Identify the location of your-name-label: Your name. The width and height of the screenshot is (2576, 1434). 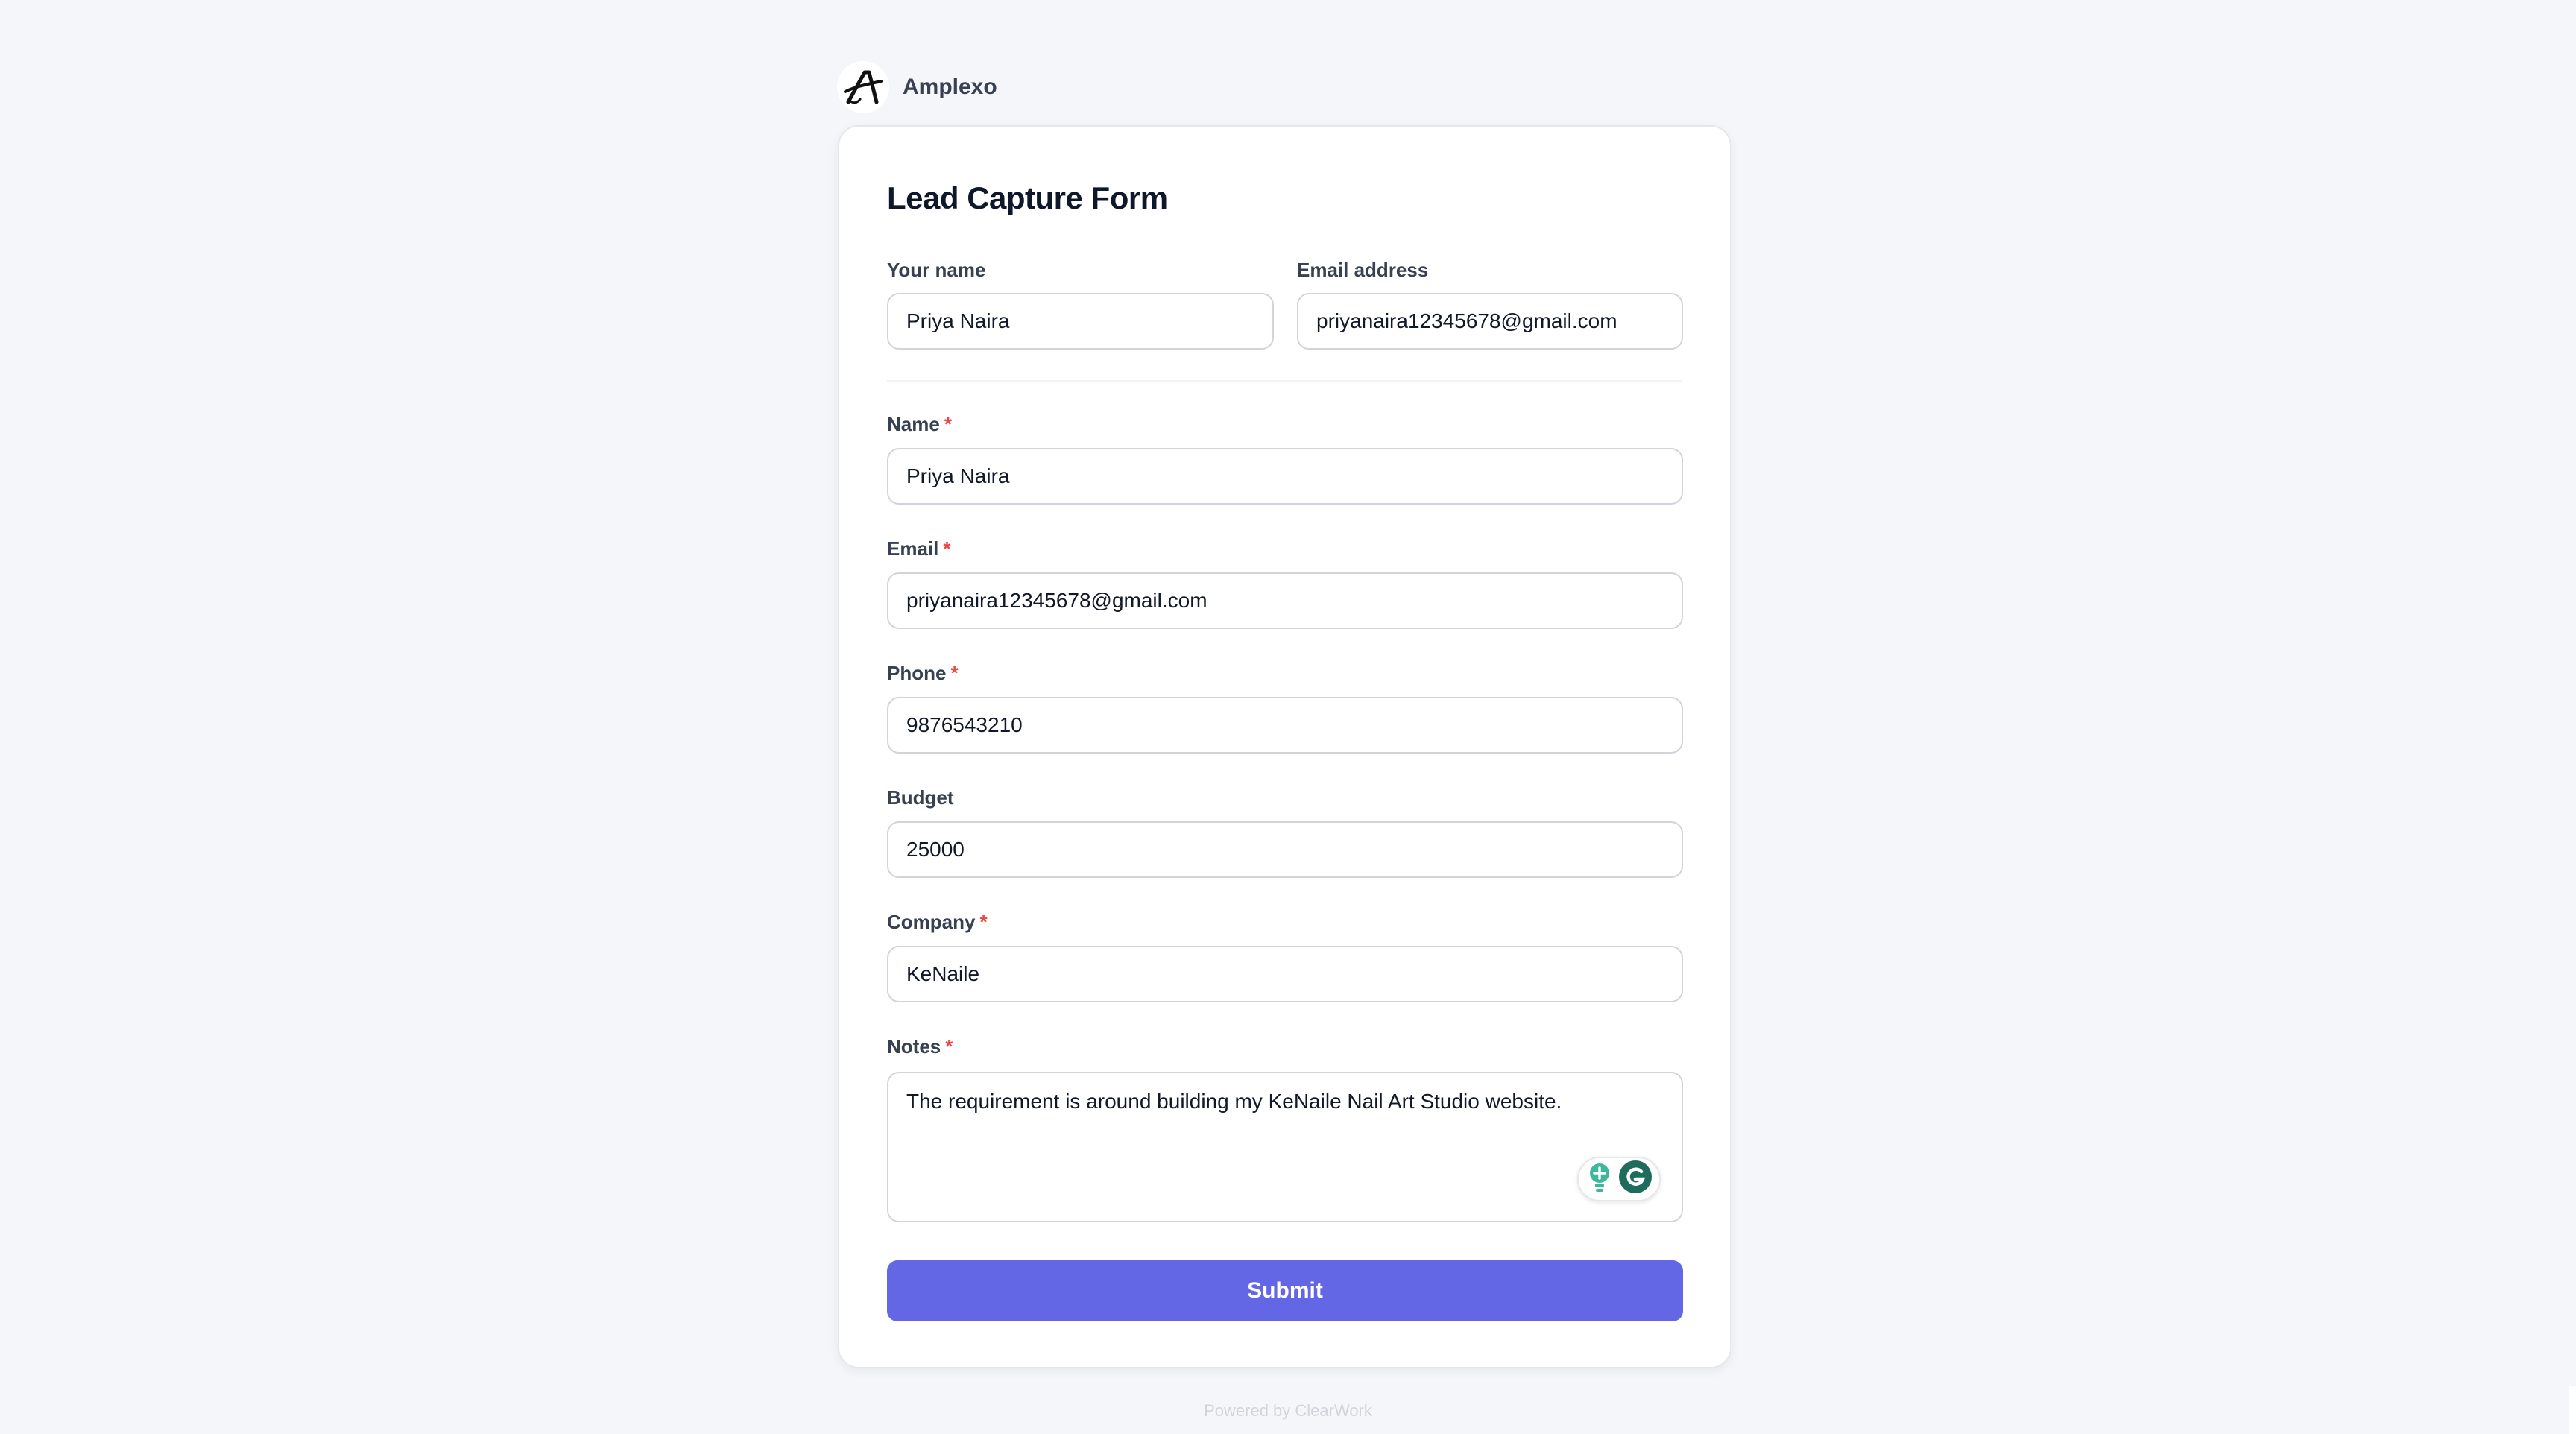
(937, 270).